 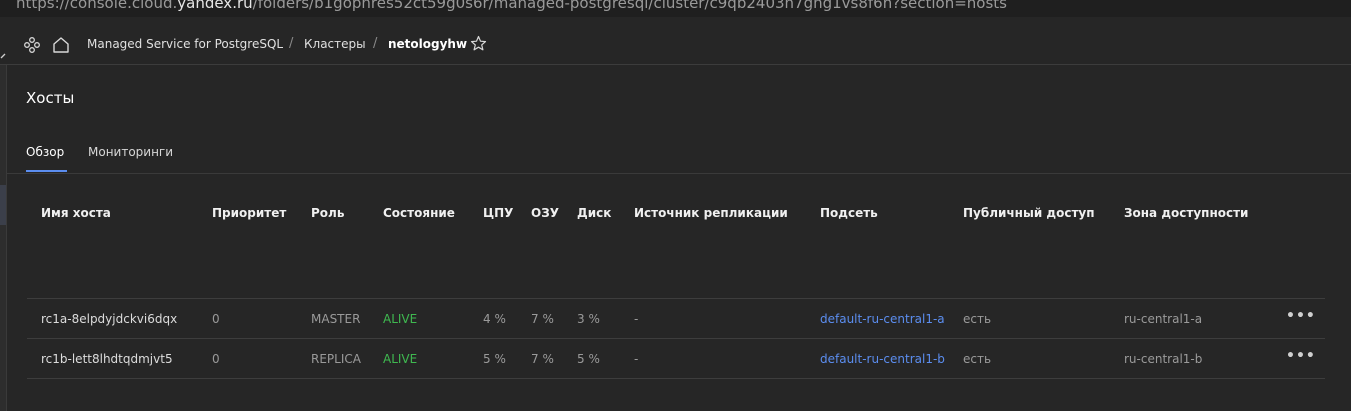 I want to click on page-title: Хосты, so click(x=50, y=98).